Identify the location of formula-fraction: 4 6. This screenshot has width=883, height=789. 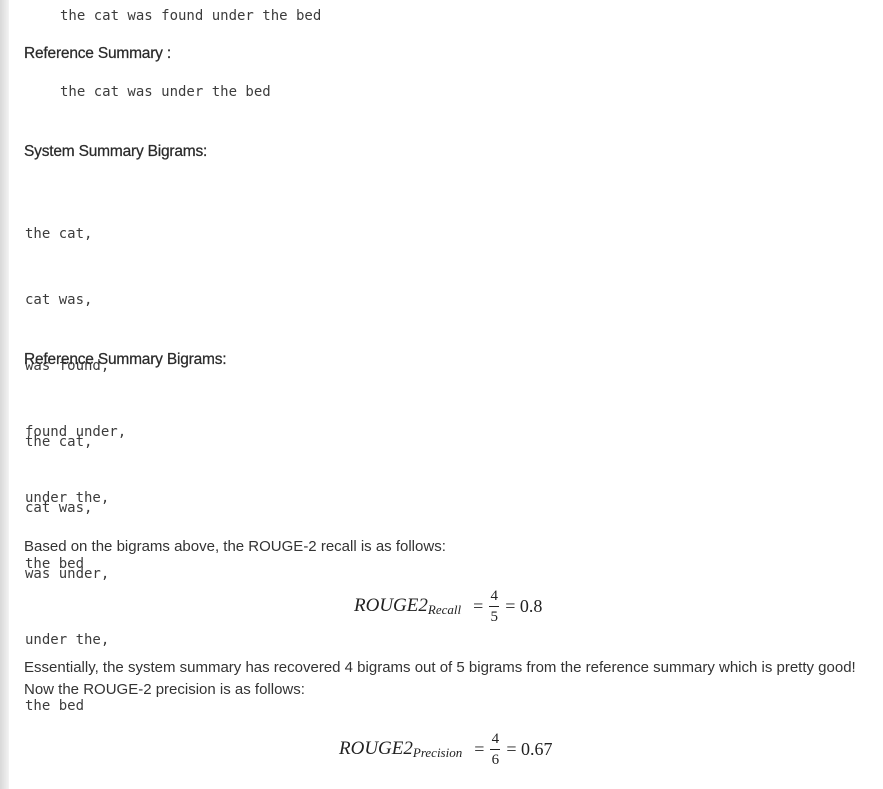
(495, 749).